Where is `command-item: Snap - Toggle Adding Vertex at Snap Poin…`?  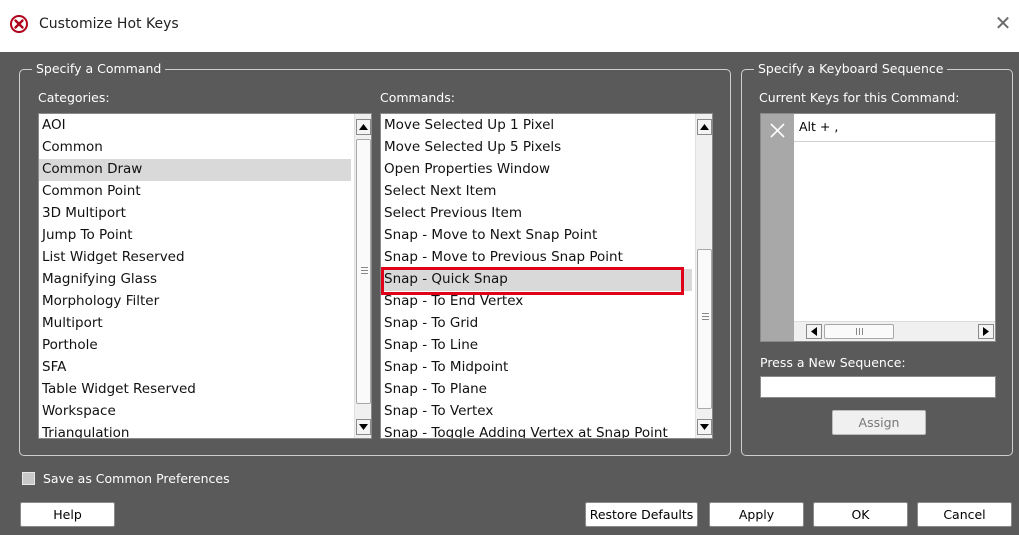 command-item: Snap - Toggle Adding Vertex at Snap Poin… is located at coordinates (536, 430).